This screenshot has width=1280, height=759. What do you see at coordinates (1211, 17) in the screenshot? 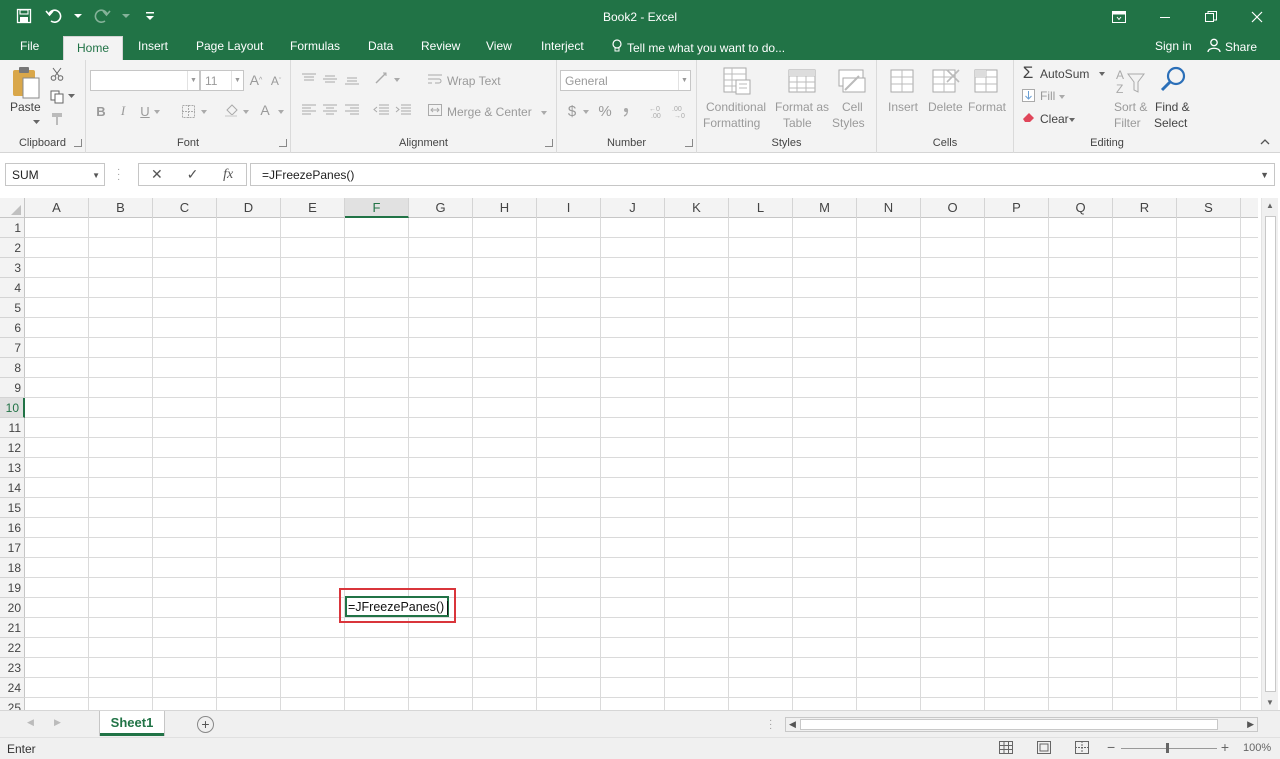
I see `restore-icon` at bounding box center [1211, 17].